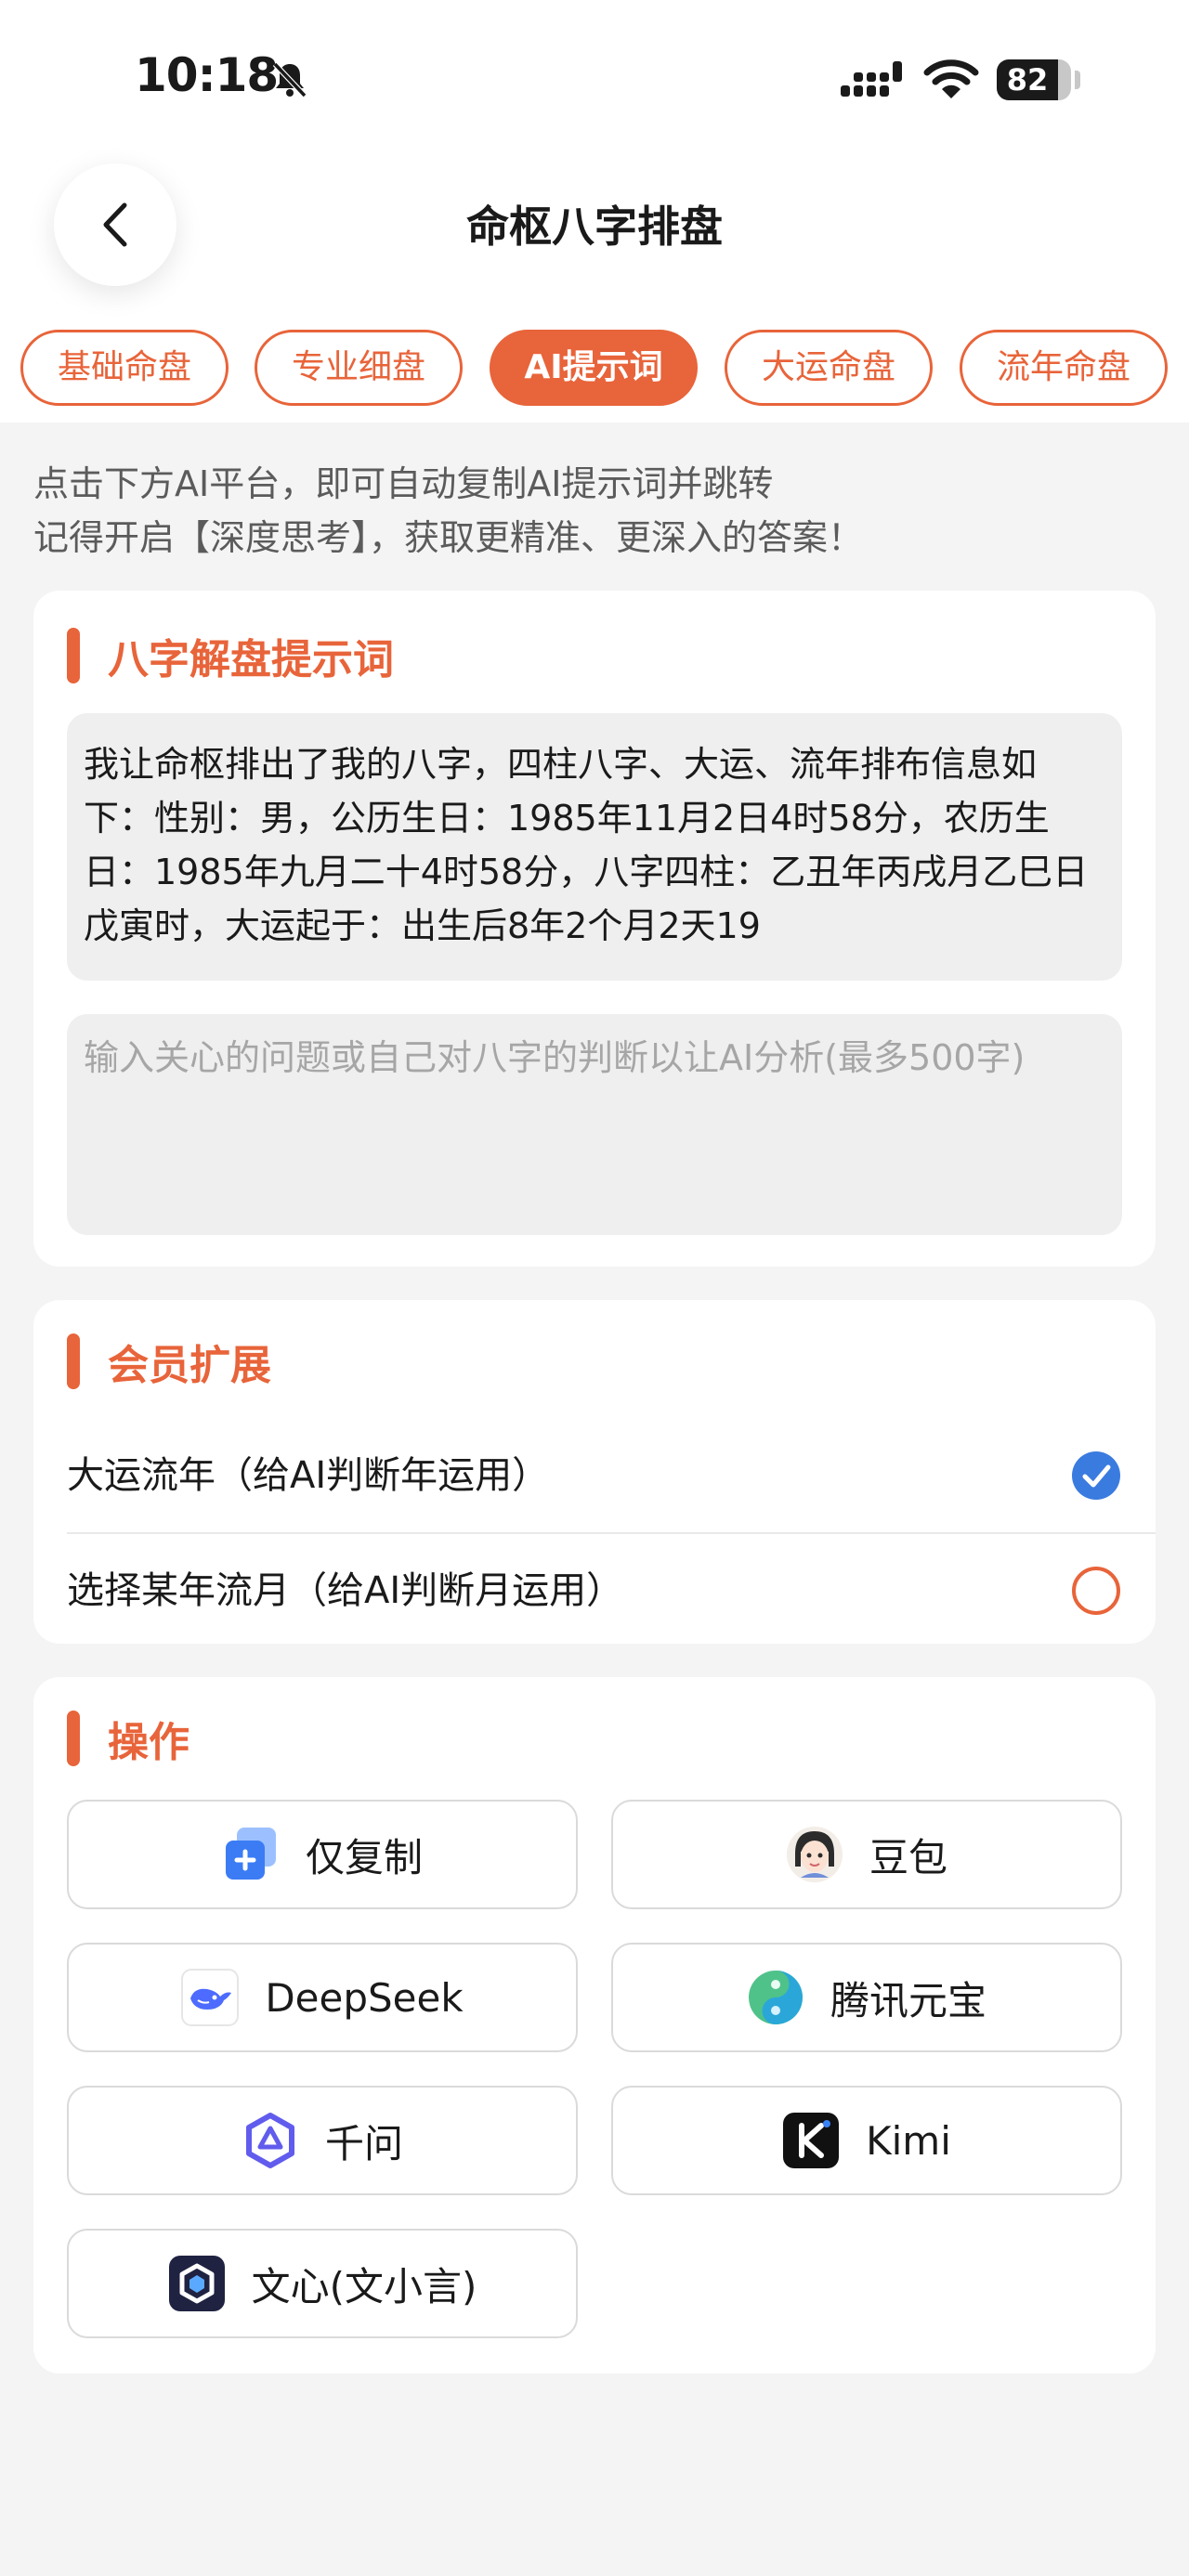 Image resolution: width=1189 pixels, height=2576 pixels. What do you see at coordinates (829, 368) in the screenshot?
I see `tab-dayun-chart: 大运命盘` at bounding box center [829, 368].